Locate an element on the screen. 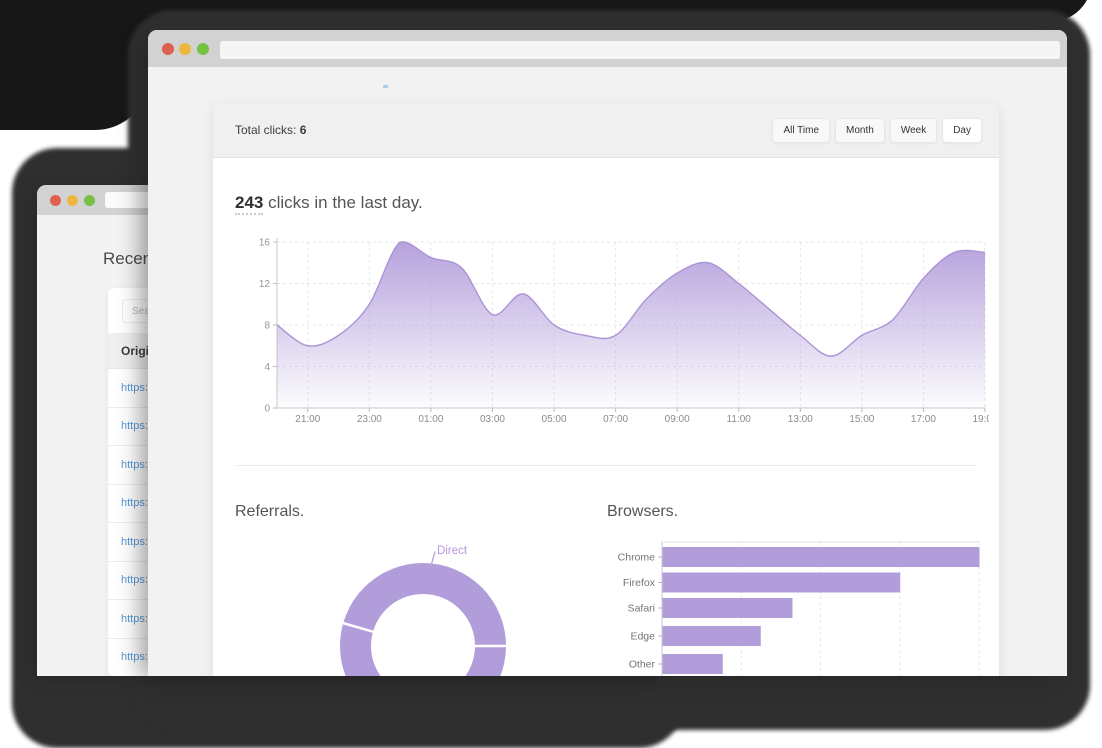  svg-text: 21:00 is located at coordinates (307, 419).